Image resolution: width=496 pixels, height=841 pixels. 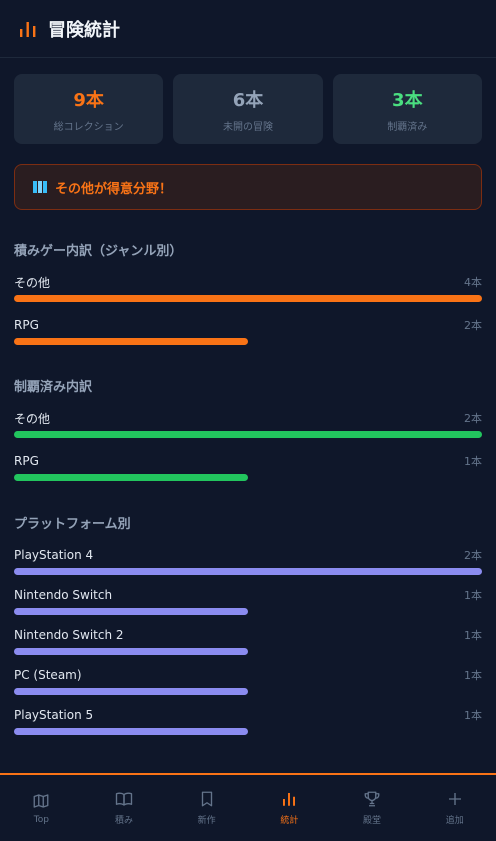 What do you see at coordinates (407, 100) in the screenshot?
I see `stat-value: 3本` at bounding box center [407, 100].